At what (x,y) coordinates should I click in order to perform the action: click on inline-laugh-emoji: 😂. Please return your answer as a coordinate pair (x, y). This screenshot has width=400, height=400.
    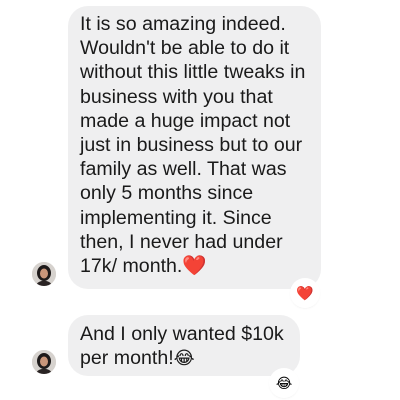
    Looking at the image, I should click on (184, 358).